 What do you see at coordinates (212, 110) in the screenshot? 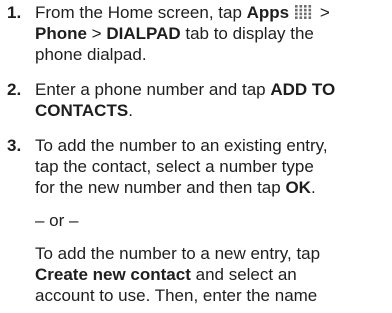
I see `text-line: CONTACTS.` at bounding box center [212, 110].